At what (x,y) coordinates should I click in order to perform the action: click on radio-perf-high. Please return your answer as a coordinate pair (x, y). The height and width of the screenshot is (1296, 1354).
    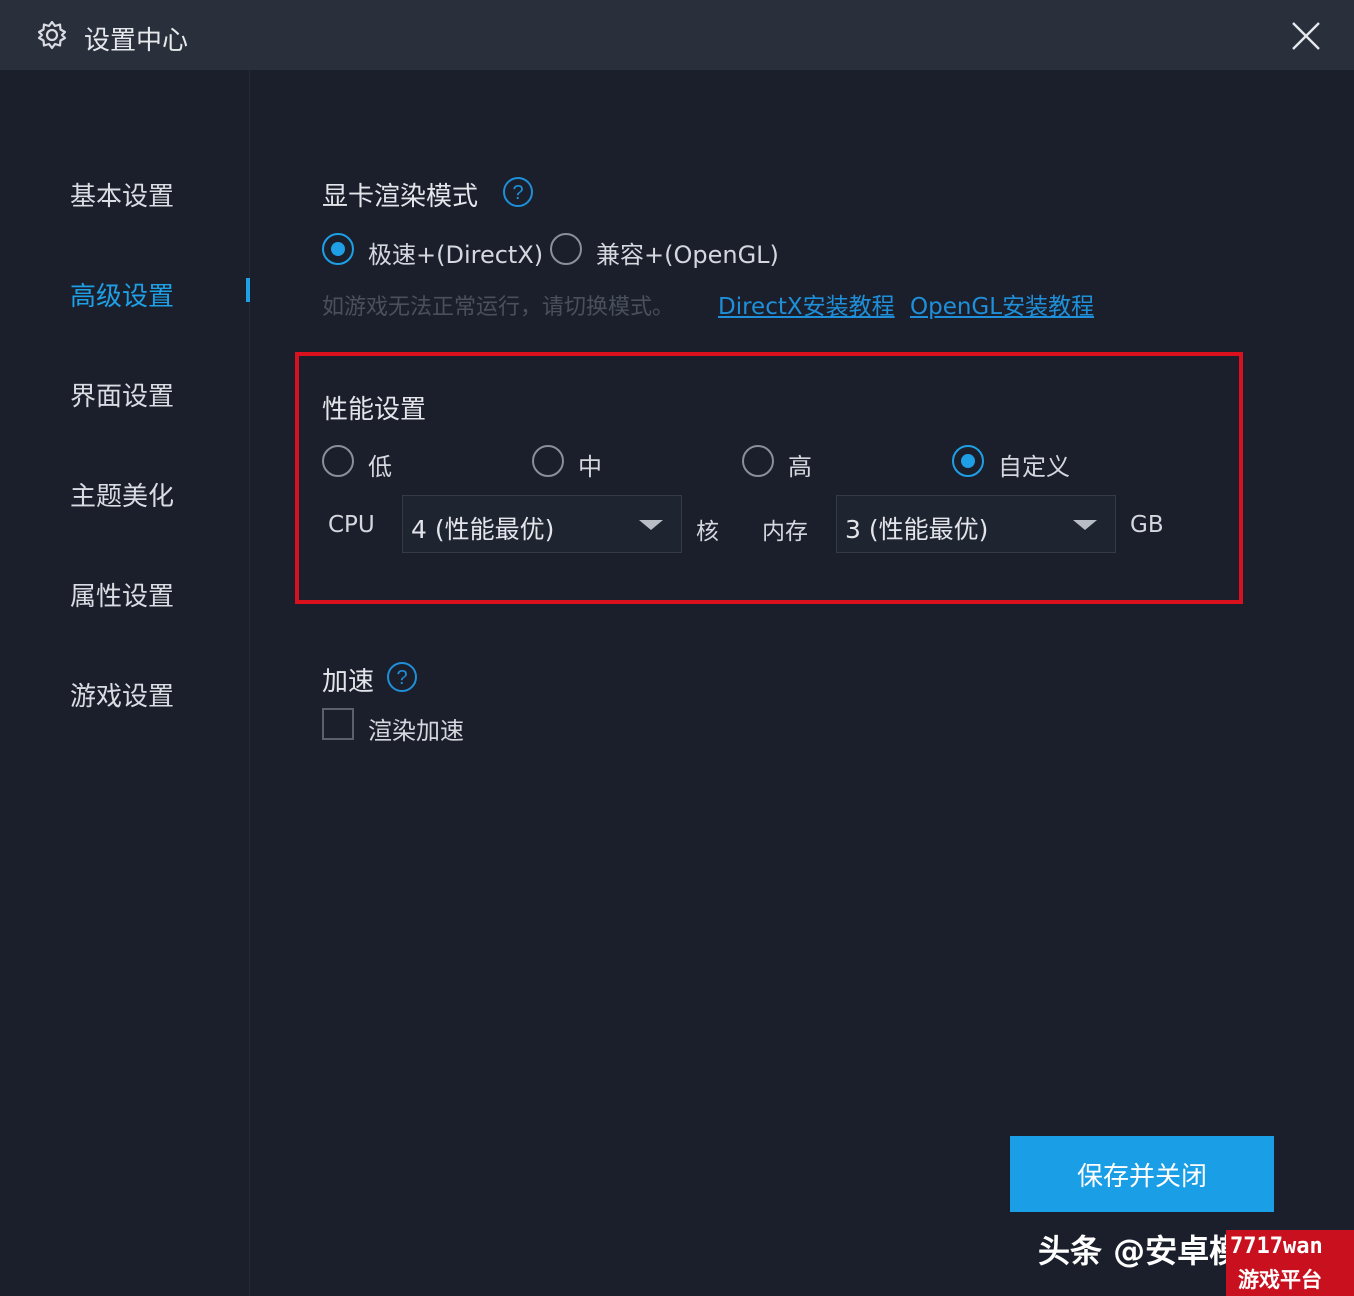
    Looking at the image, I should click on (758, 461).